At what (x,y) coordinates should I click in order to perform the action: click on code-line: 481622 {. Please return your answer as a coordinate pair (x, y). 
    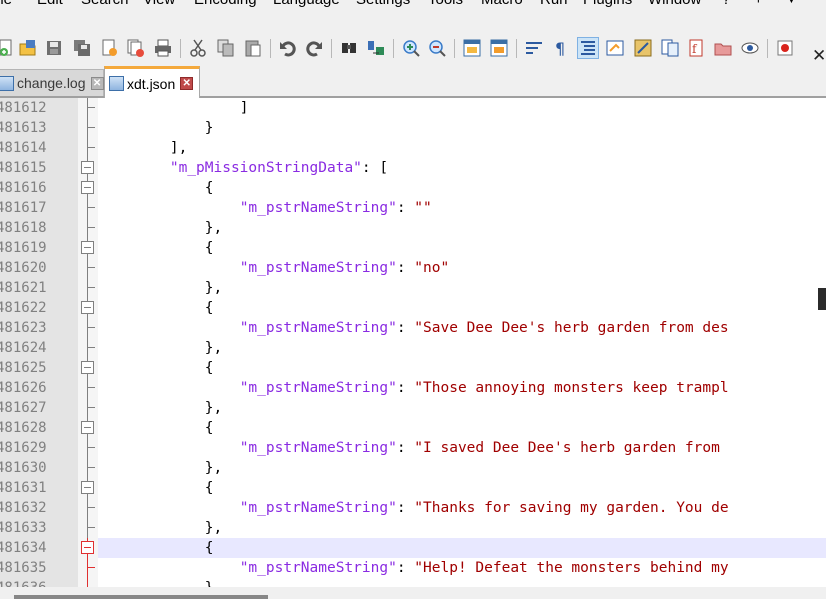
    Looking at the image, I should click on (413, 308).